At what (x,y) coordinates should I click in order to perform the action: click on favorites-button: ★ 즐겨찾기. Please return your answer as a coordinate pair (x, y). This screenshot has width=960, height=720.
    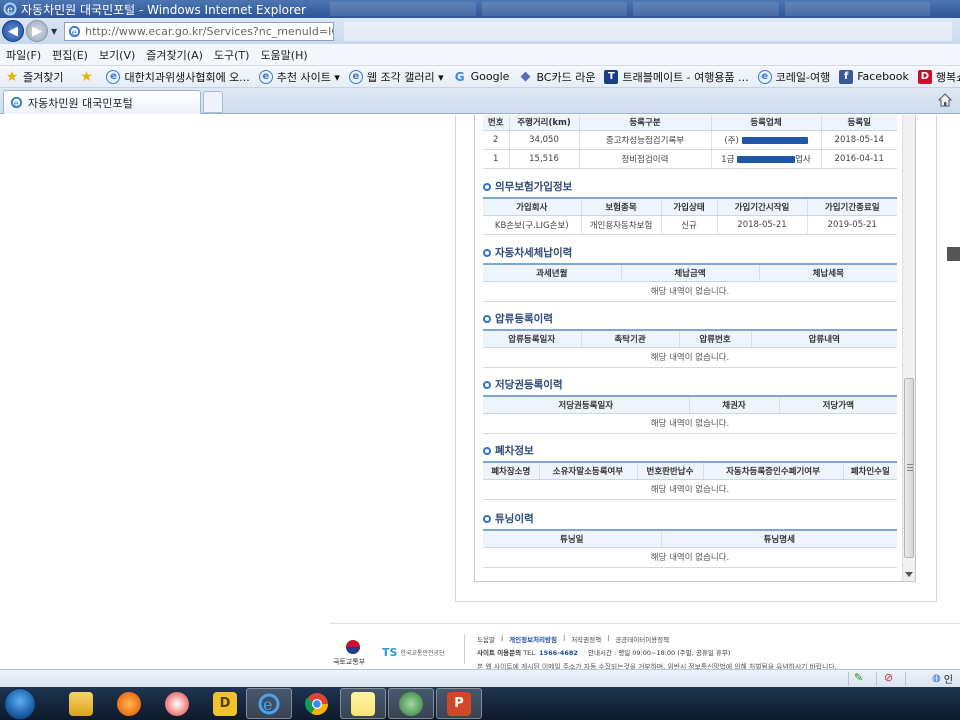
    Looking at the image, I should click on (34, 76).